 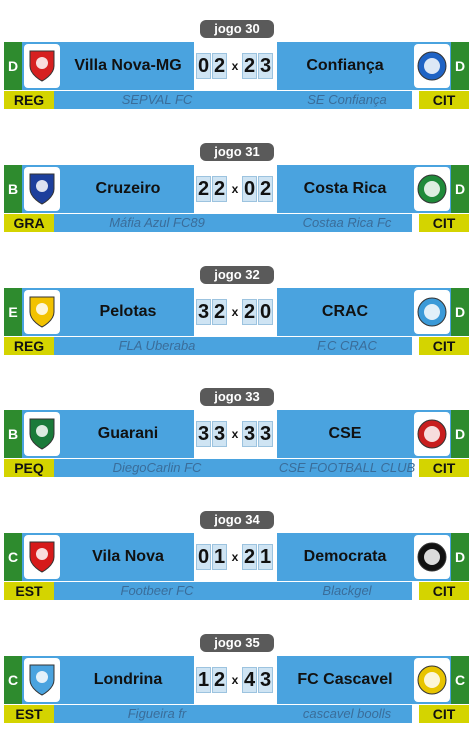 What do you see at coordinates (347, 222) in the screenshot?
I see `away-coach-name: Costaa Rica Fc` at bounding box center [347, 222].